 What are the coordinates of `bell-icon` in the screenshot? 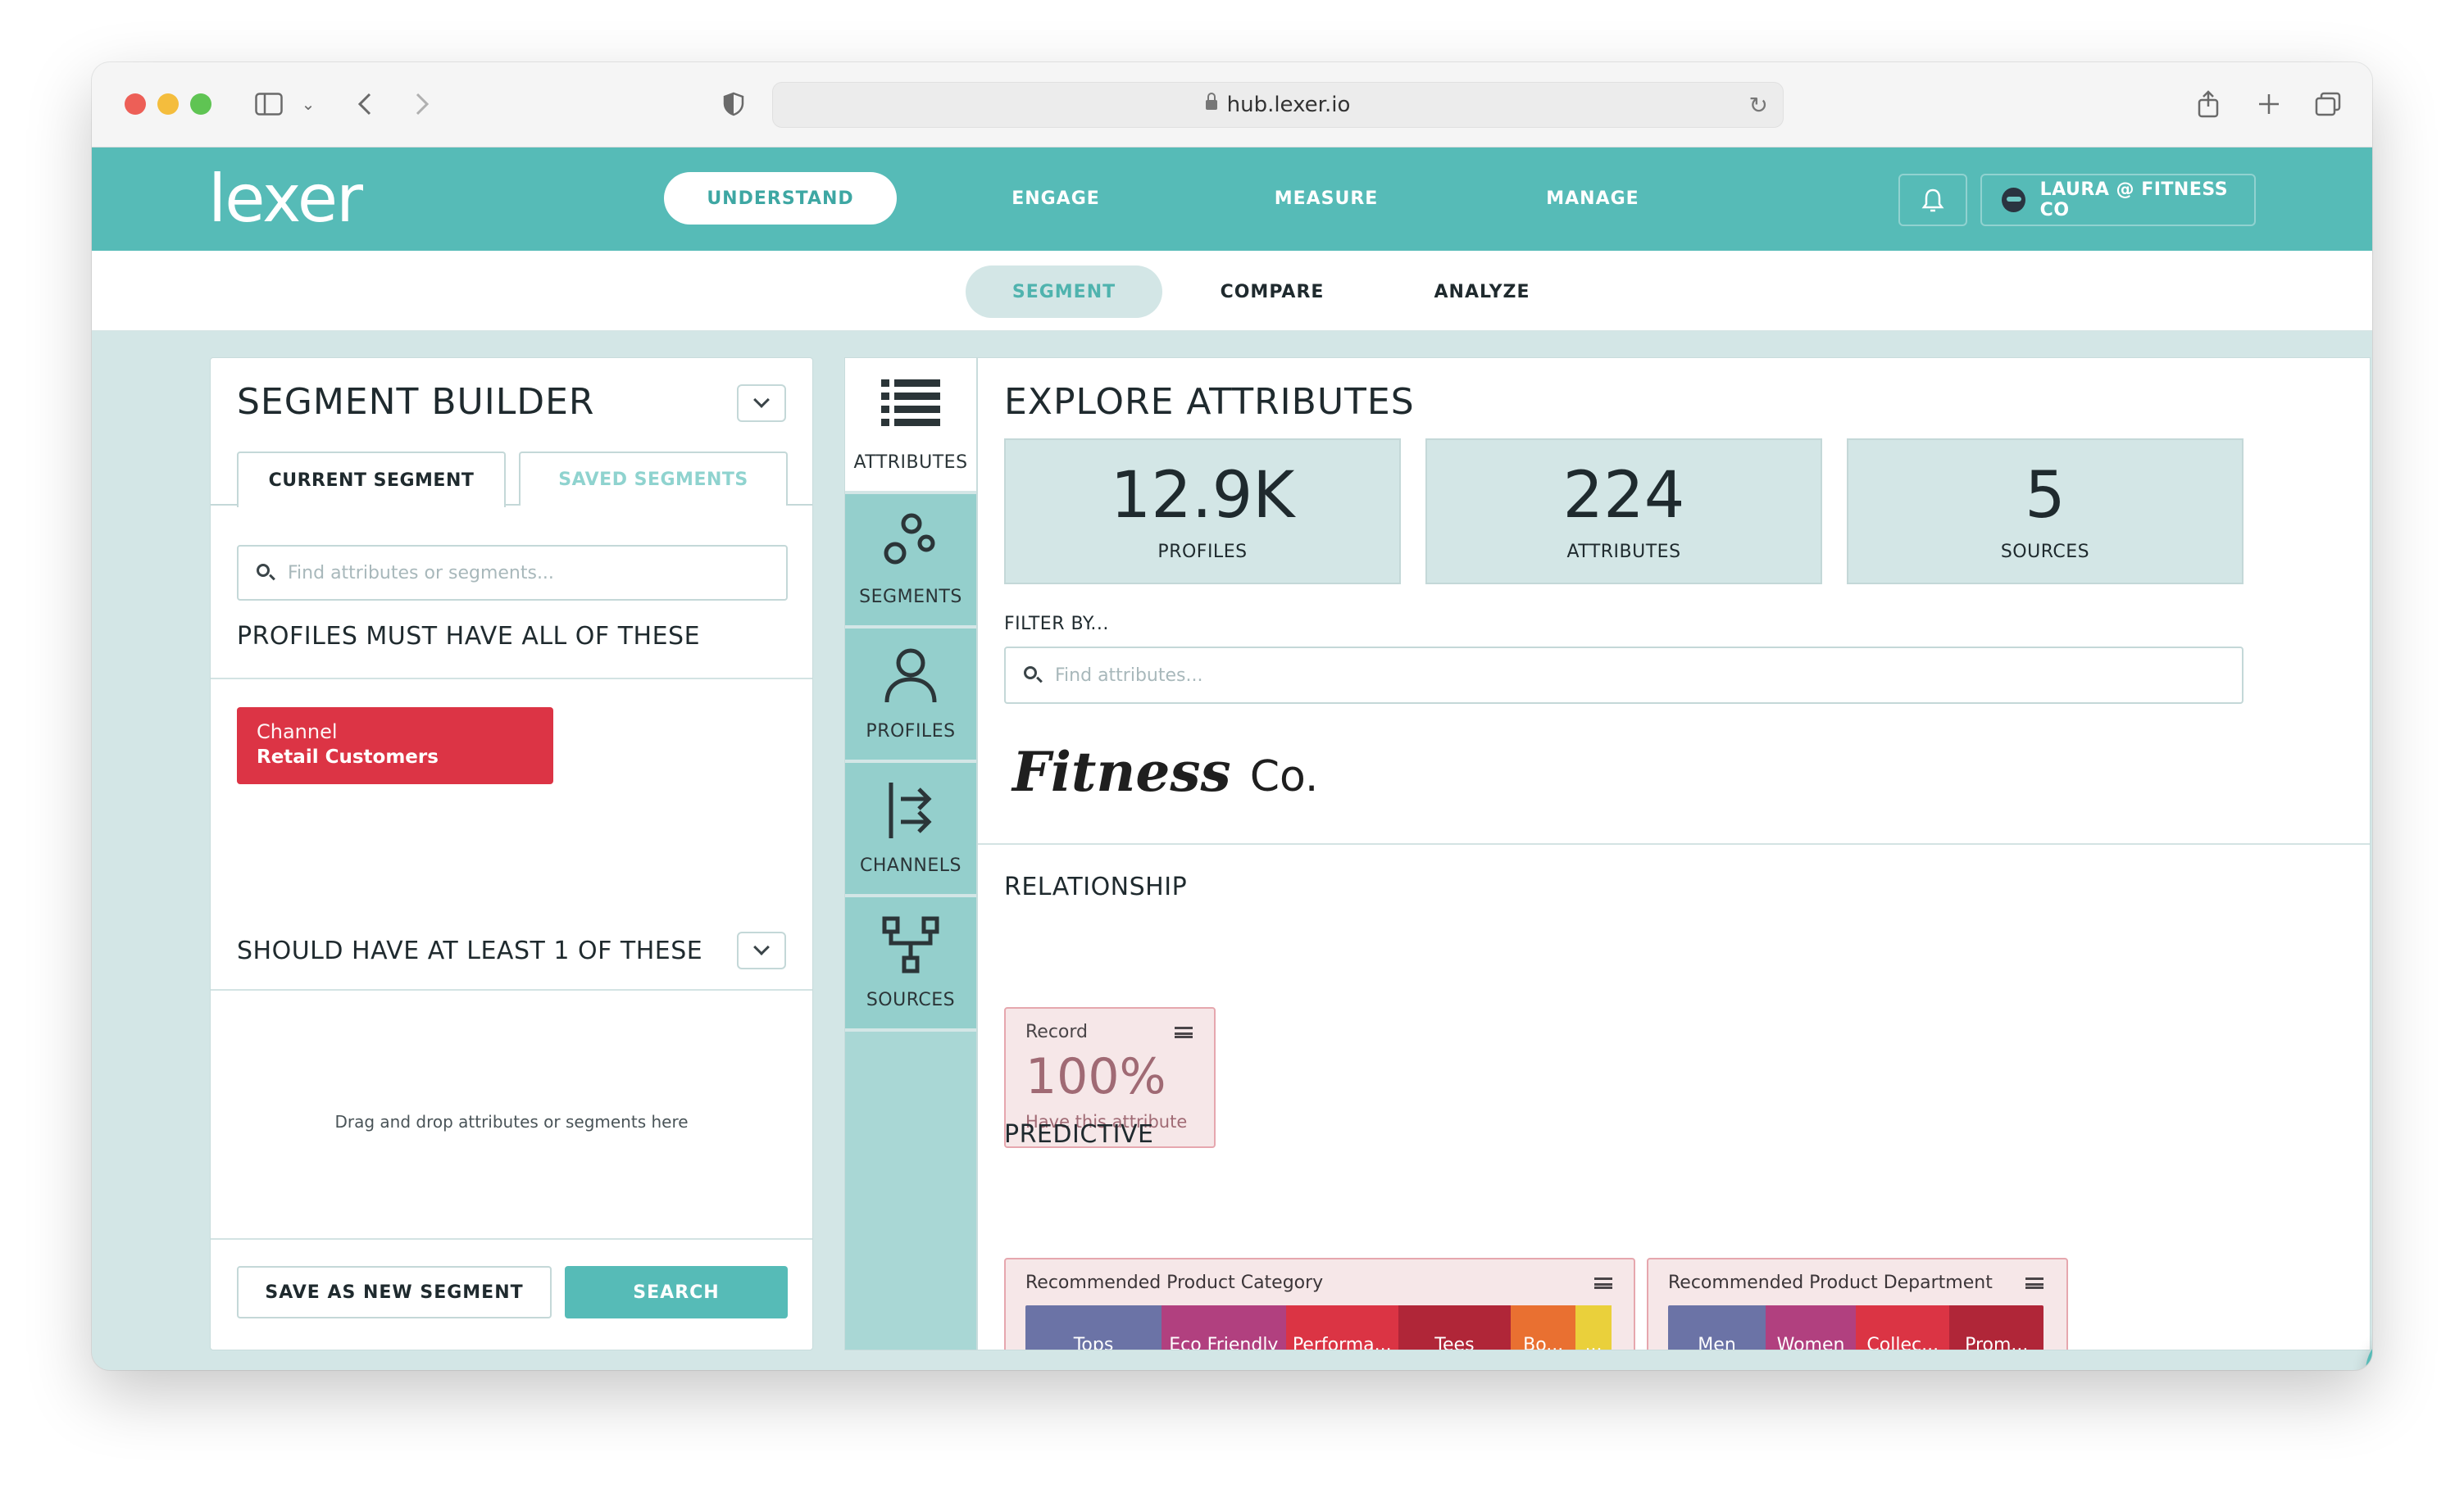 It's located at (1933, 200).